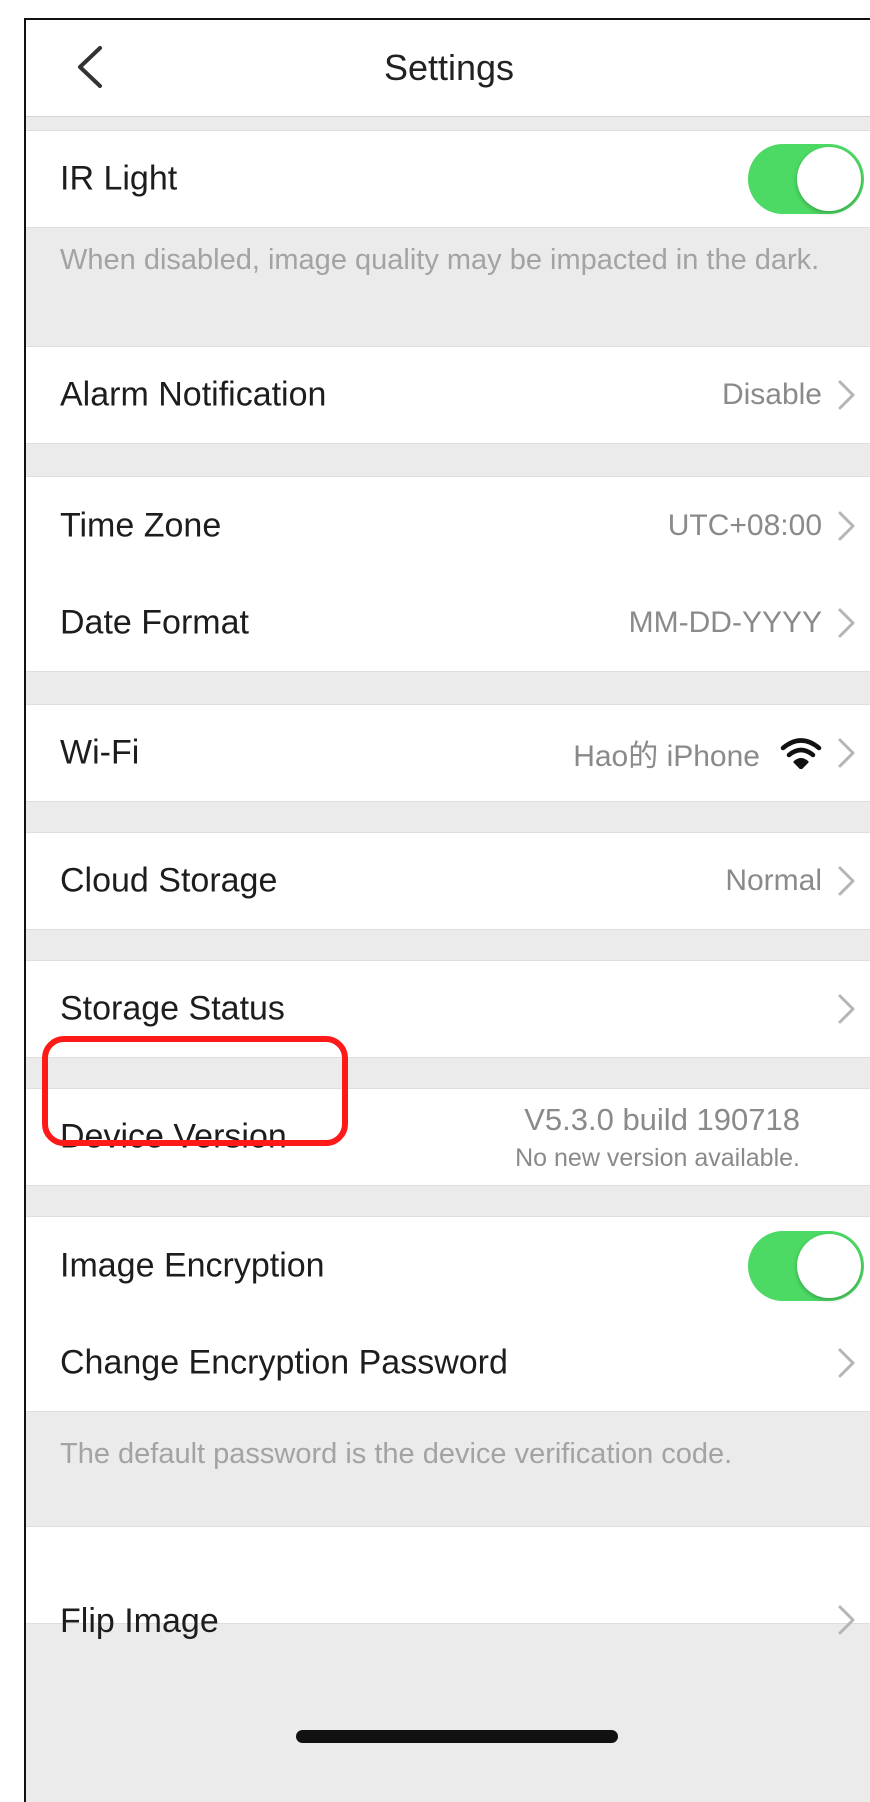  I want to click on home-indicator, so click(457, 1736).